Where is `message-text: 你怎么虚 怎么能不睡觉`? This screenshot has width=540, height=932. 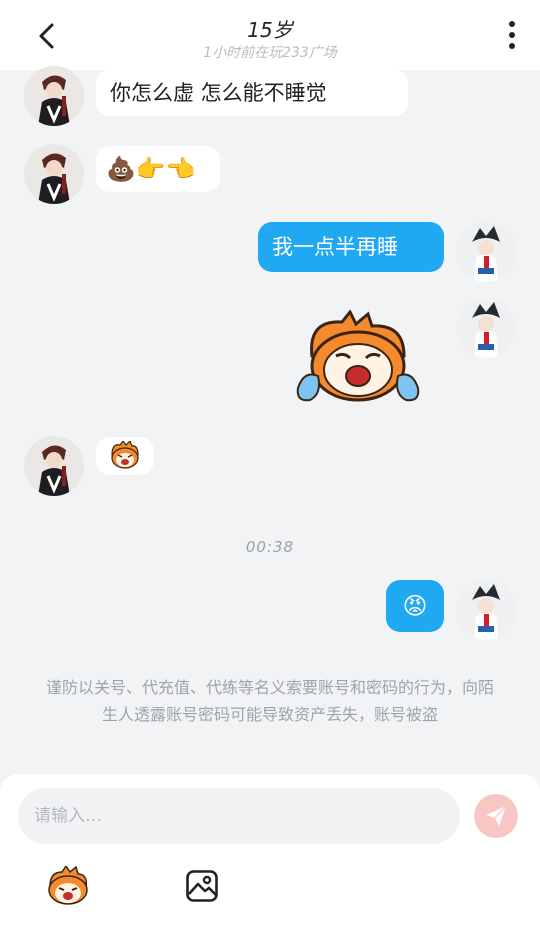 message-text: 你怎么虚 怎么能不睡觉 is located at coordinates (218, 92).